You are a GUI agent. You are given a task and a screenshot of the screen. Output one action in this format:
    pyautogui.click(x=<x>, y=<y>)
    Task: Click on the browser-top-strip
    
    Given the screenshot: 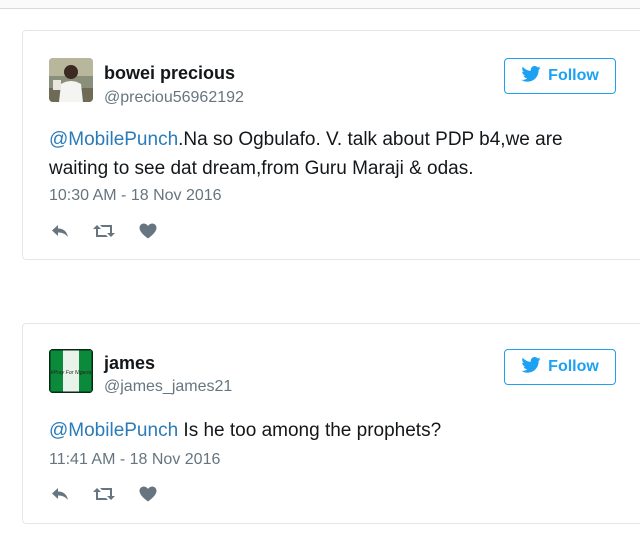 What is the action you would take?
    pyautogui.click(x=320, y=4)
    